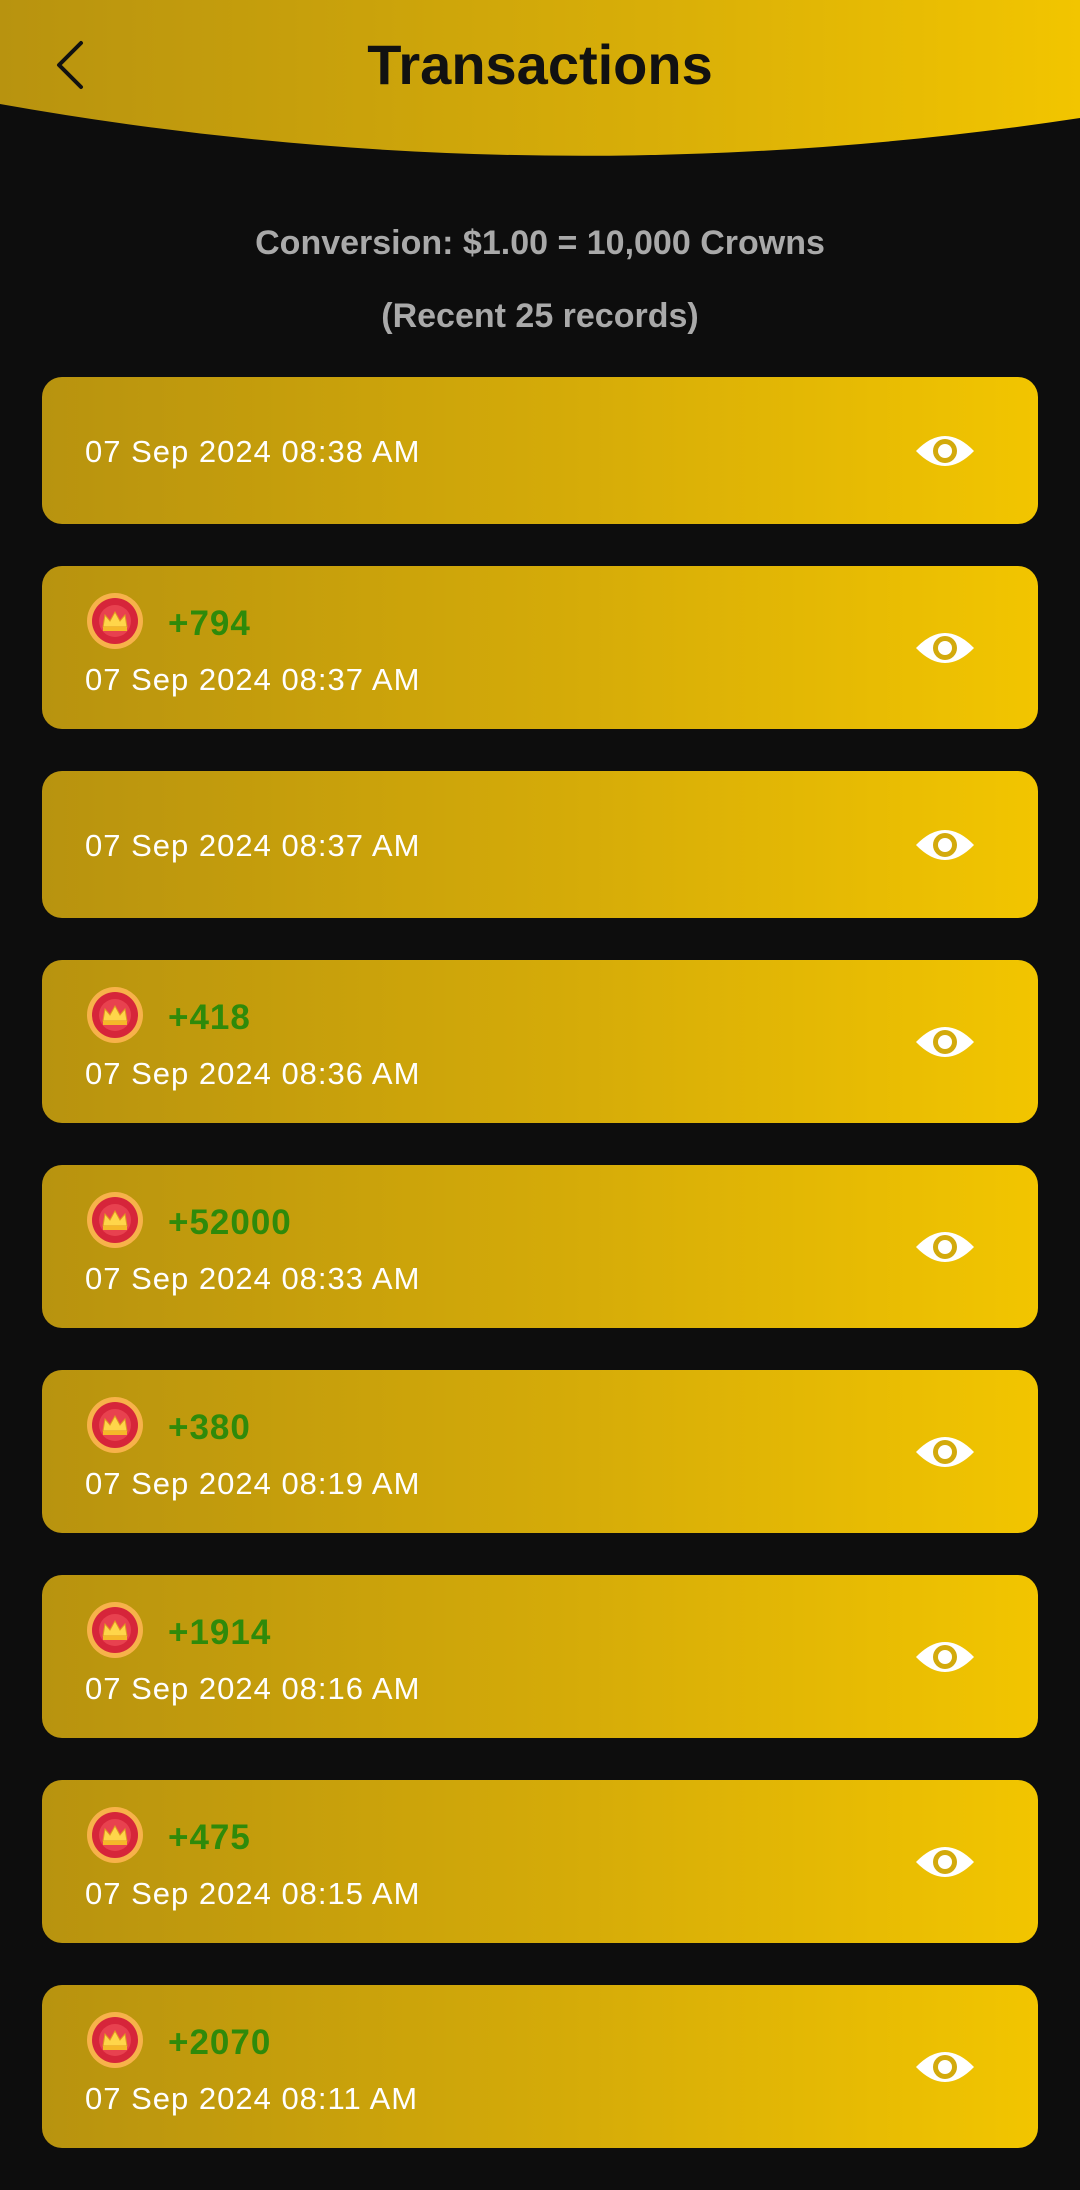 Image resolution: width=1080 pixels, height=2190 pixels. What do you see at coordinates (209, 1427) in the screenshot?
I see `transaction-amount: +380` at bounding box center [209, 1427].